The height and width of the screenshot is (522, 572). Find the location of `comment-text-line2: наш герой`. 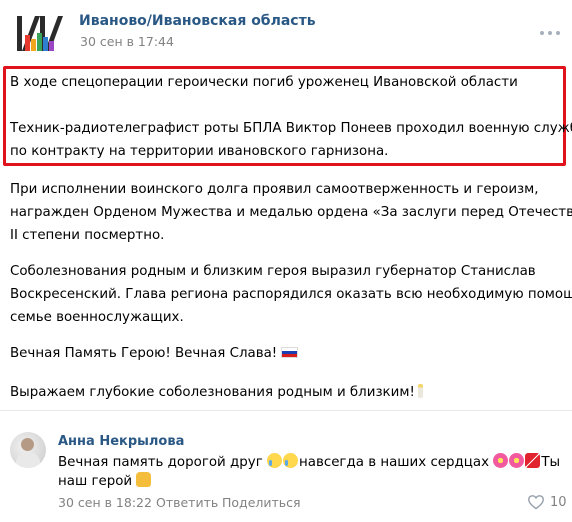

comment-text-line2: наш герой is located at coordinates (105, 481).